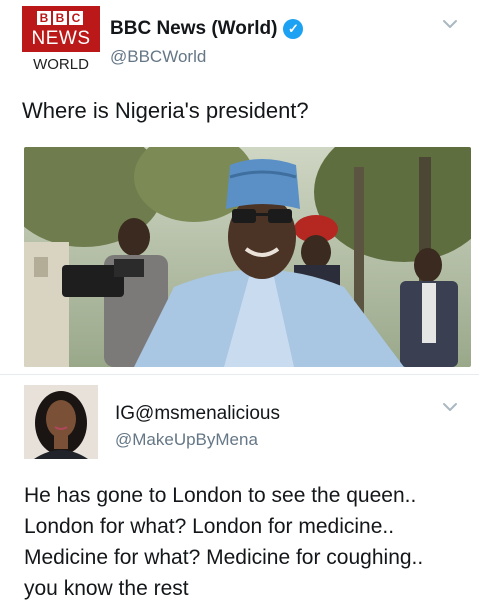  What do you see at coordinates (61, 64) in the screenshot?
I see `bbc-world-wordmark: WORLD` at bounding box center [61, 64].